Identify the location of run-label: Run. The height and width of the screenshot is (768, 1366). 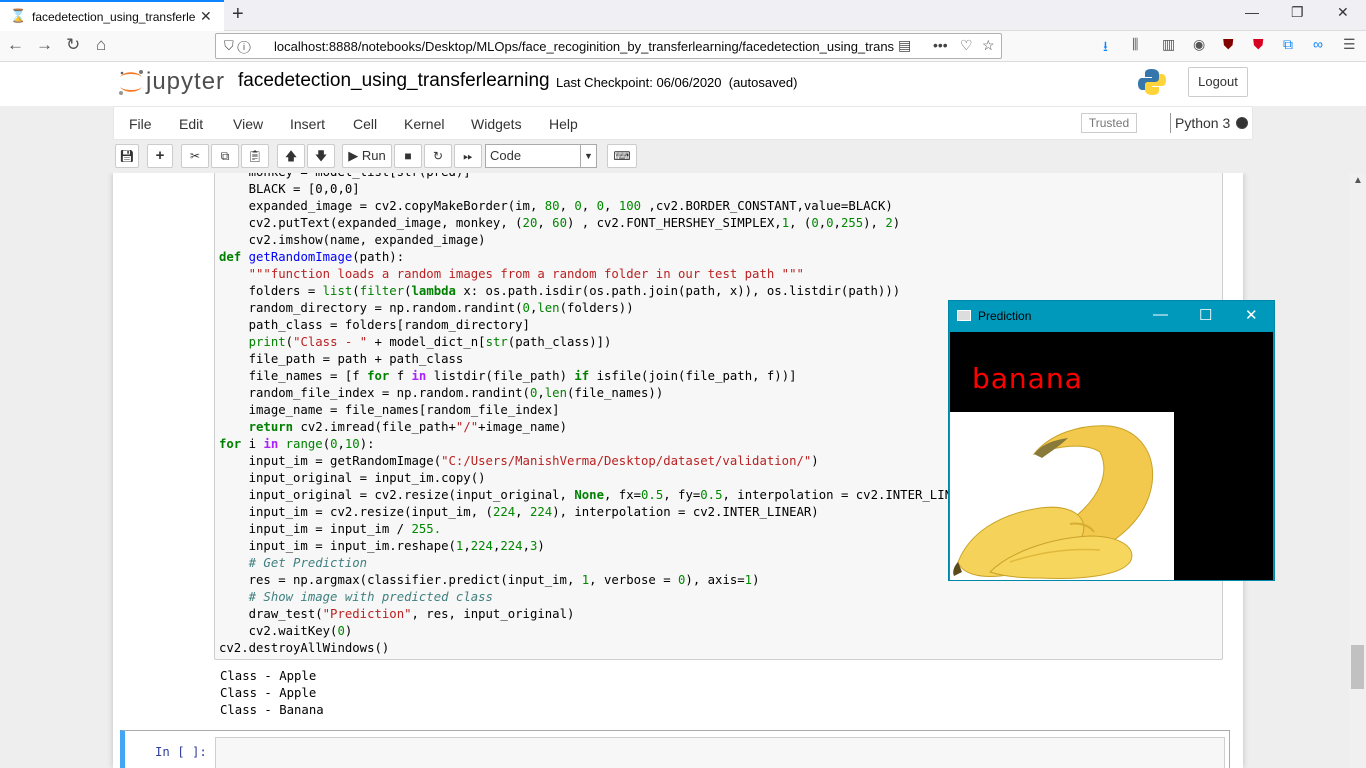
(373, 155).